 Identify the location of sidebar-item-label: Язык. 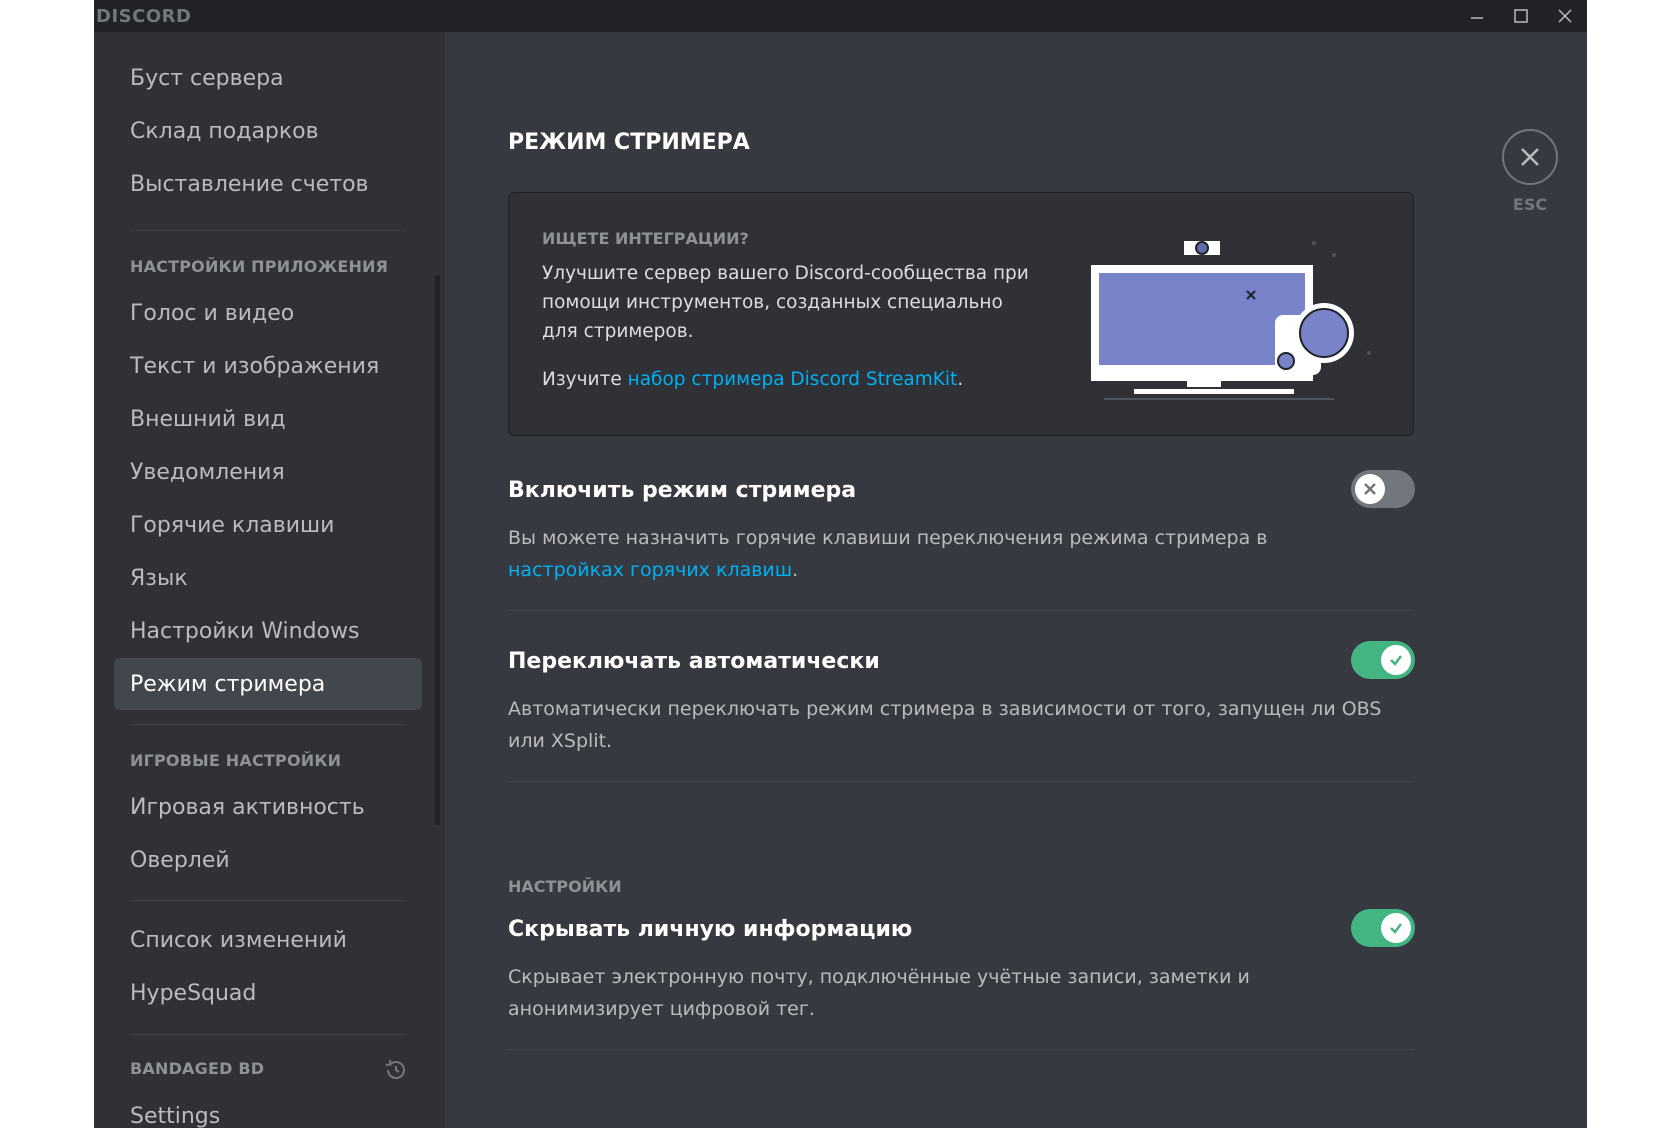
(159, 578).